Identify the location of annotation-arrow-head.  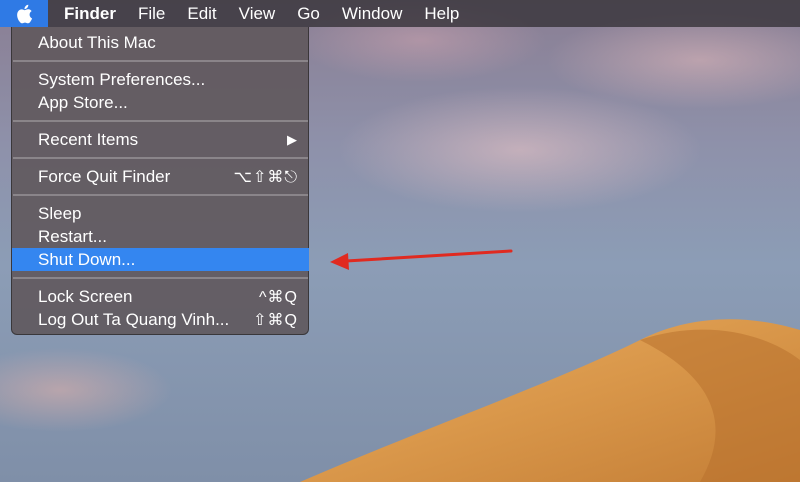
(339, 261).